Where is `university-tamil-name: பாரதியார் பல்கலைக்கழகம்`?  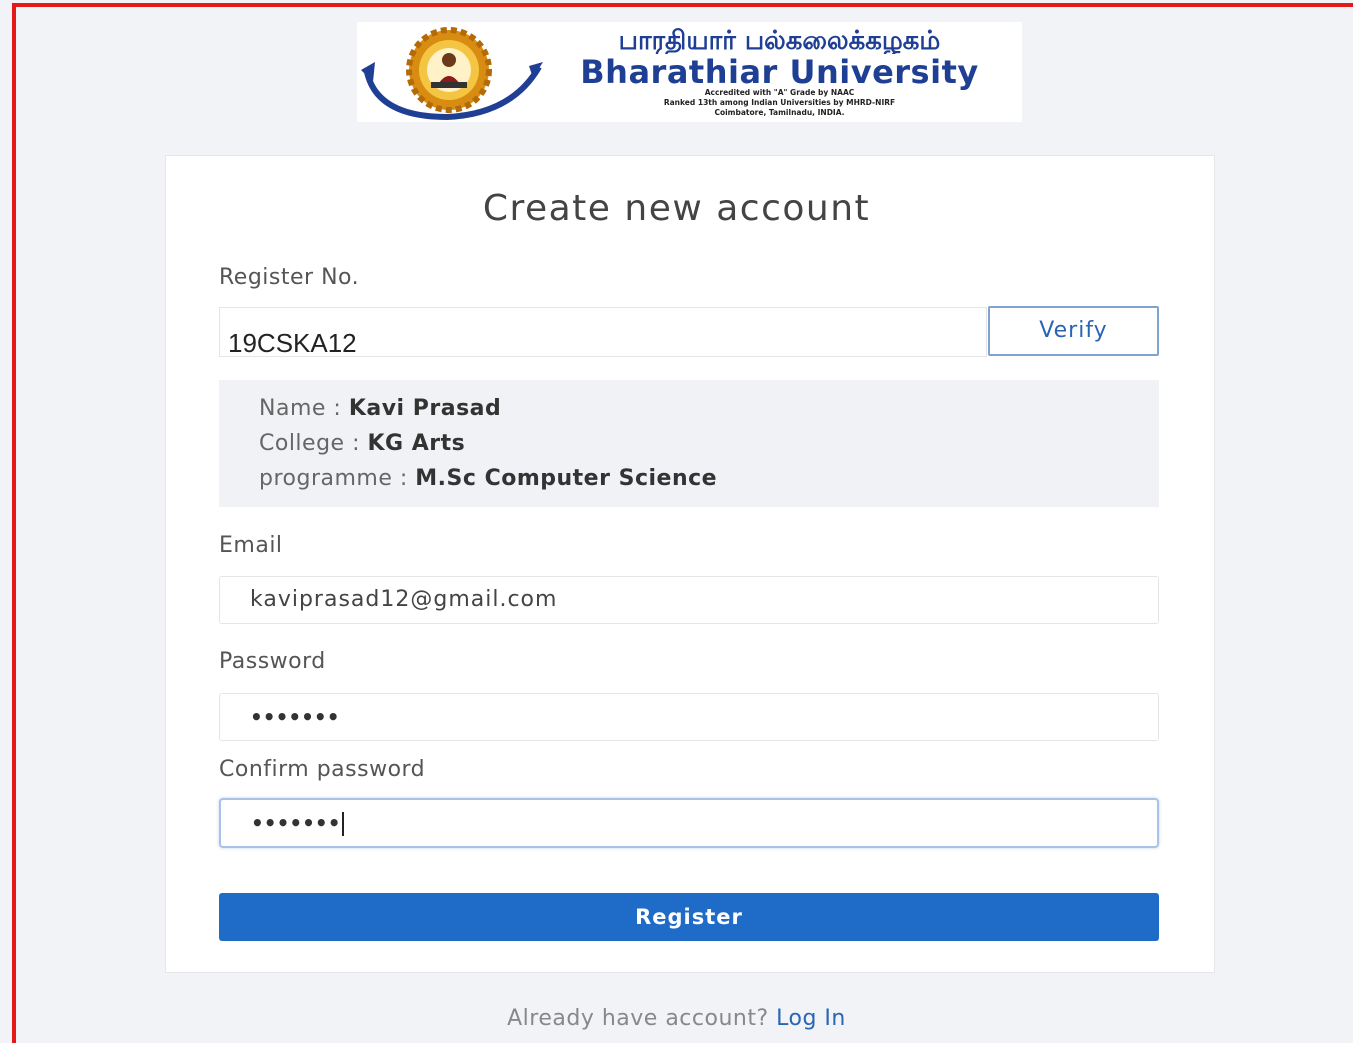
university-tamil-name: பாரதியார் பல்கலைக்கழகம் is located at coordinates (779, 40).